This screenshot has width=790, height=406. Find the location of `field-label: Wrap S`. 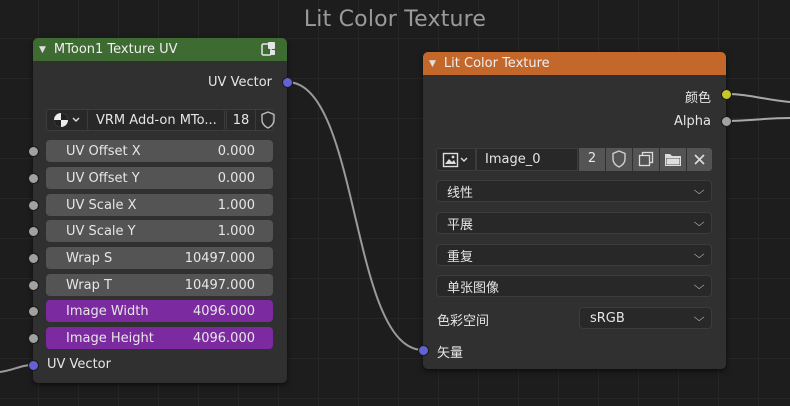

field-label: Wrap S is located at coordinates (89, 258).